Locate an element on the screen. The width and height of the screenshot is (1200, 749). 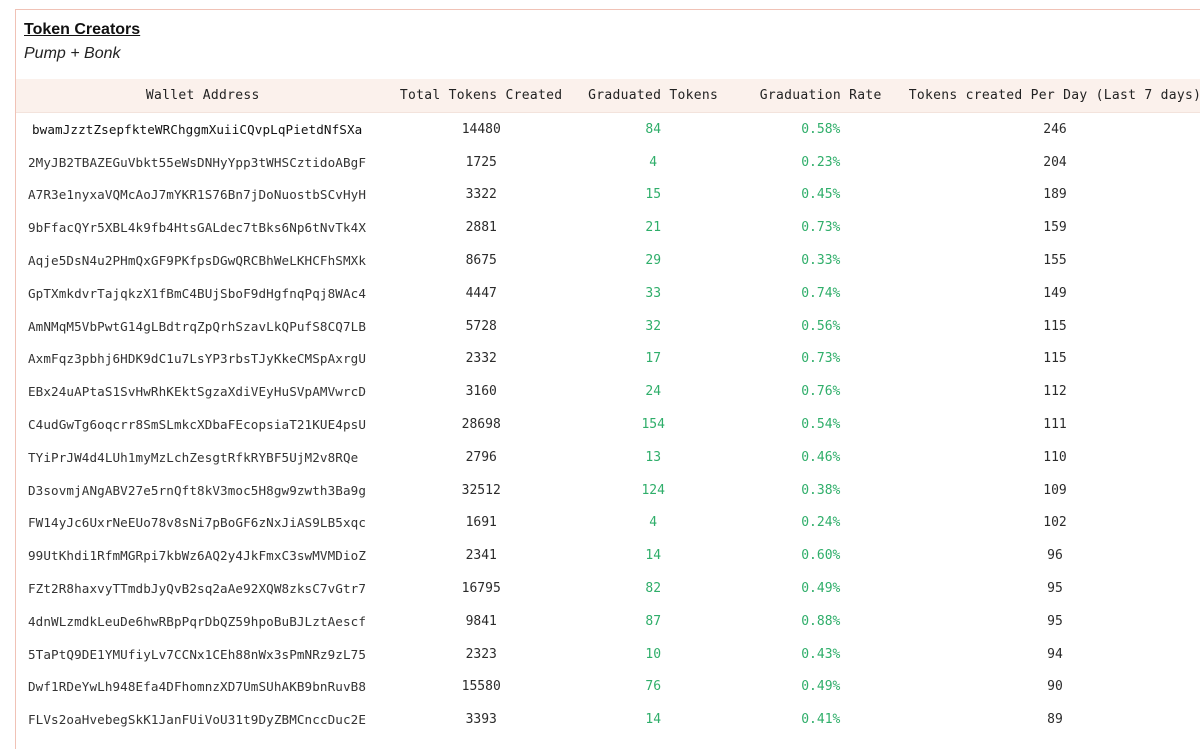
graduation-rate-cell: 0.73% is located at coordinates (821, 228).